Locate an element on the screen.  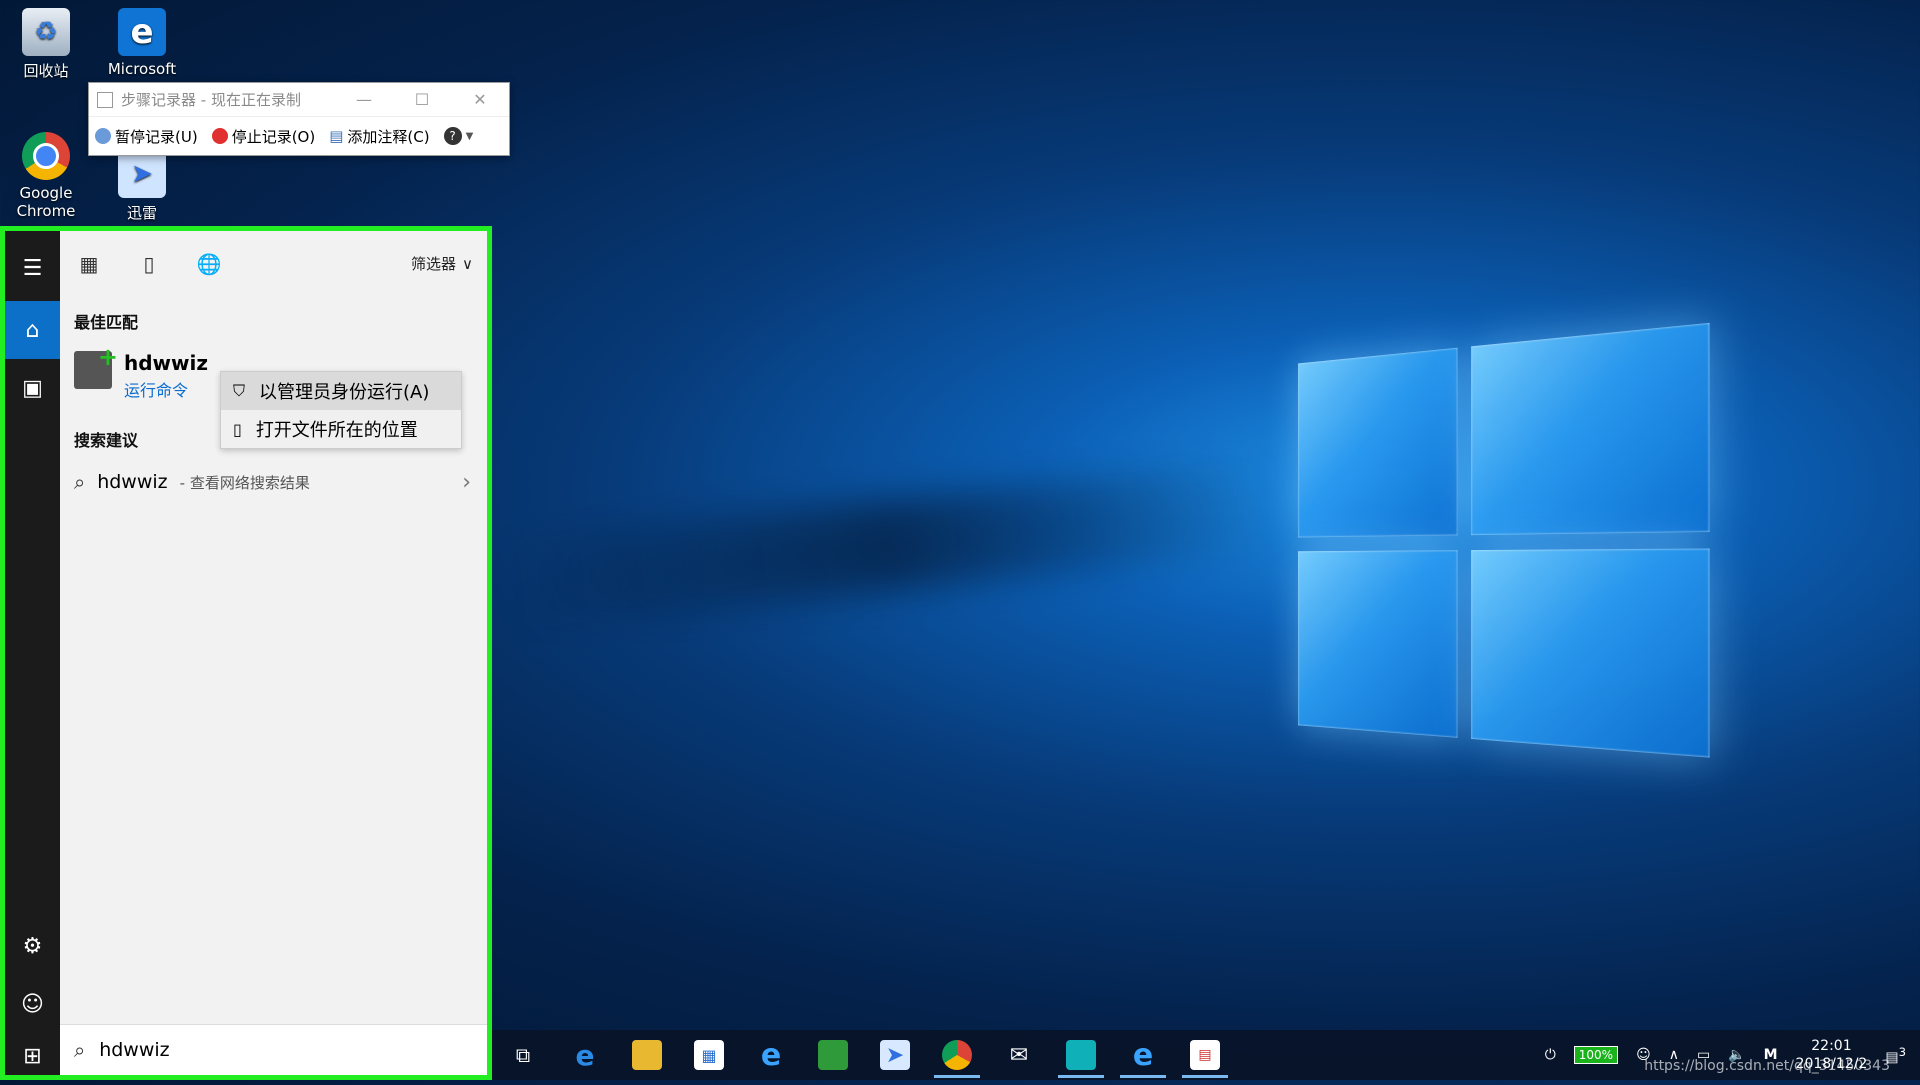
power-icon: ⏻ is located at coordinates (1550, 1055).